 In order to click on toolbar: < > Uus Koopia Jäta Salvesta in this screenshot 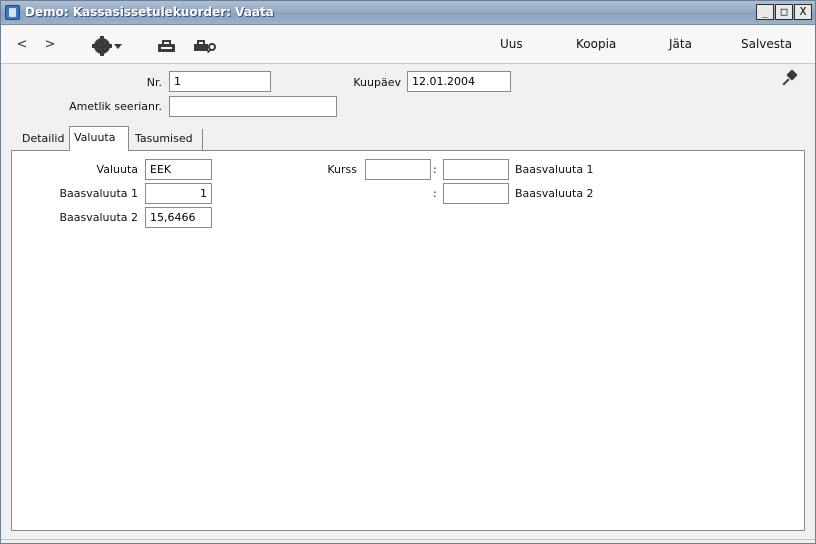, I will do `click(408, 45)`.